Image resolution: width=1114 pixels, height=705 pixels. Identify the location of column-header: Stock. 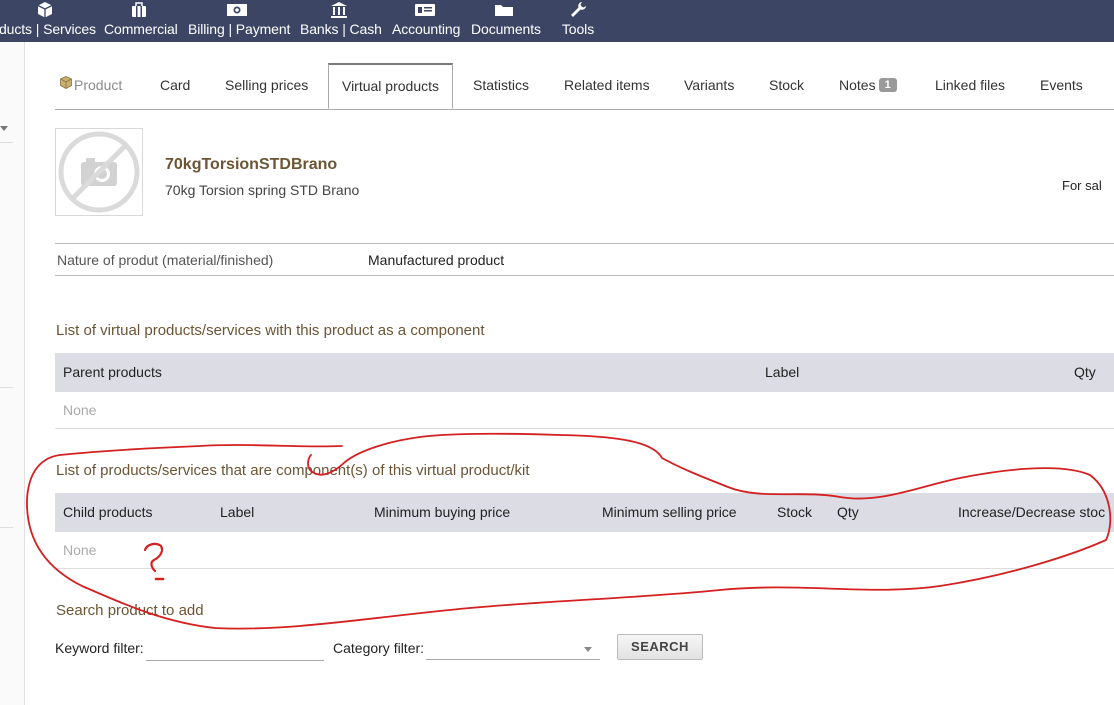
(795, 512).